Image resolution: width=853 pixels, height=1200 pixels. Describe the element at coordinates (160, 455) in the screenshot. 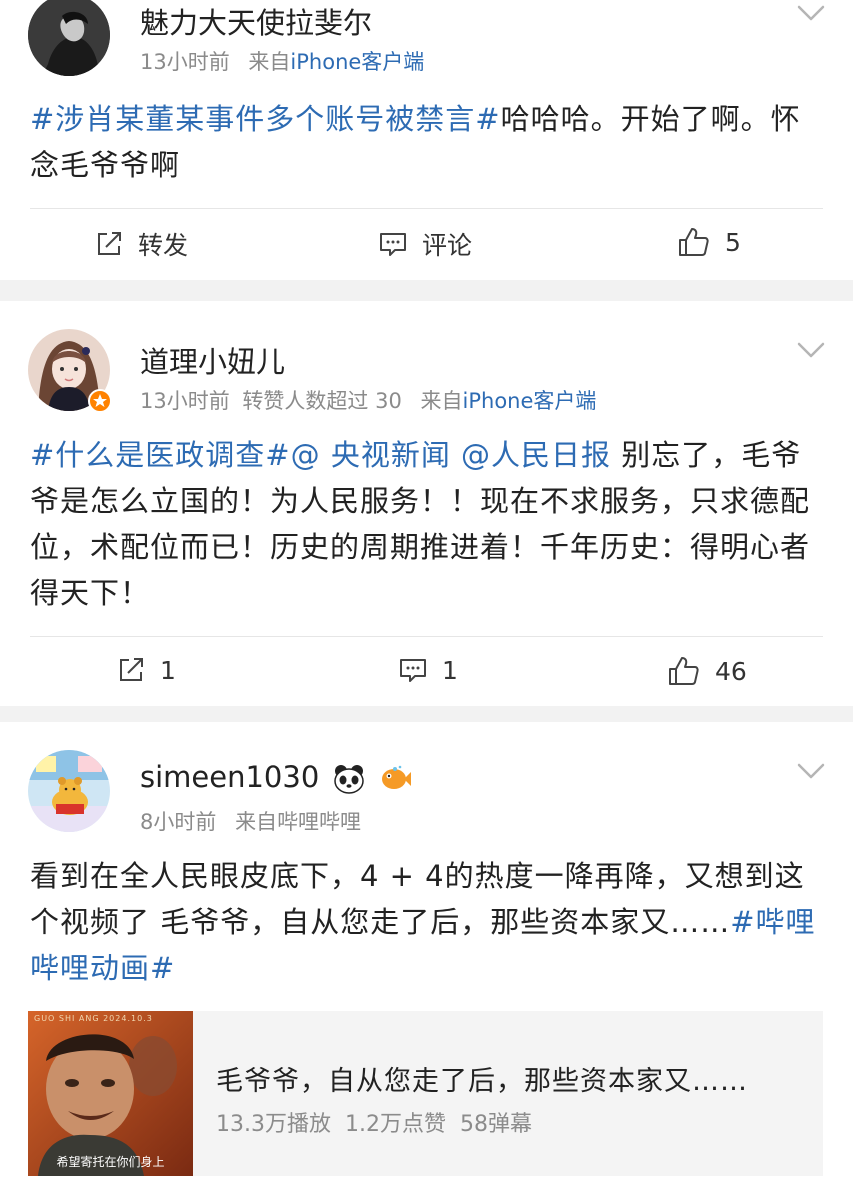

I see `hashtag: #什么是医政调查#` at that location.